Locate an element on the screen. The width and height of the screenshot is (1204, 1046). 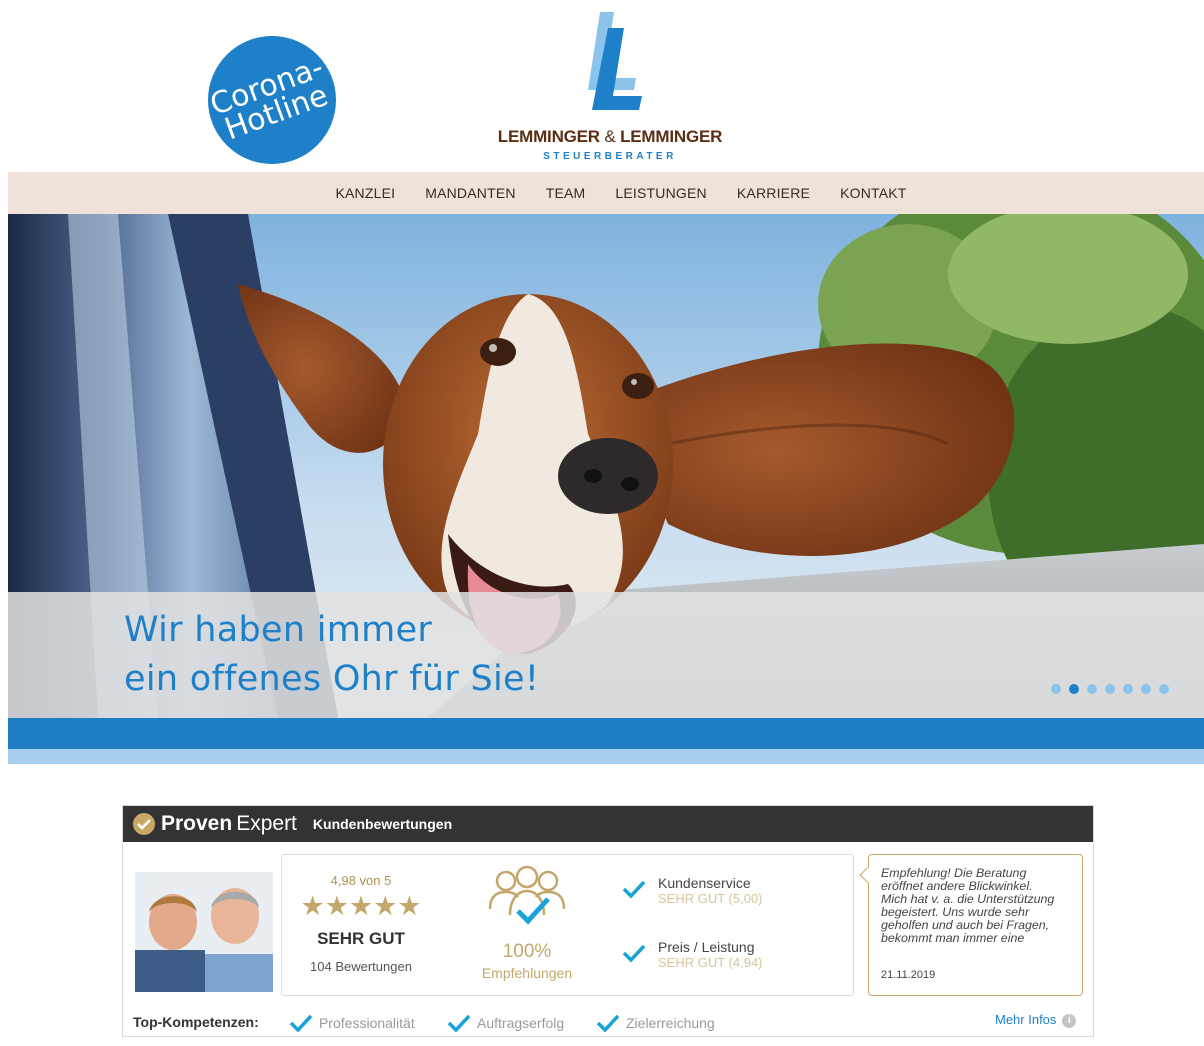
slider-pagination is located at coordinates (1110, 689).